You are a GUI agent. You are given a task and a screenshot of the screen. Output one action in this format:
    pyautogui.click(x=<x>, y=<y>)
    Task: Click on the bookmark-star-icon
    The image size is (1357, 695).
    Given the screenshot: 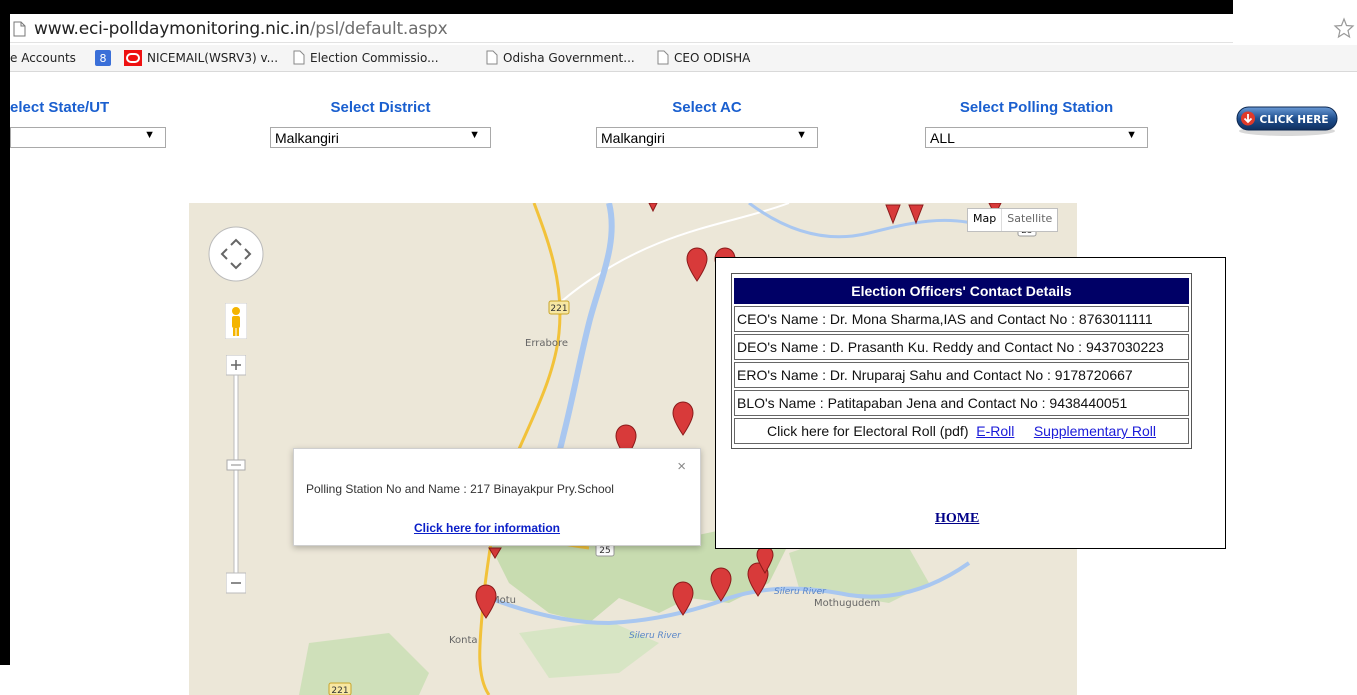 What is the action you would take?
    pyautogui.click(x=1344, y=28)
    